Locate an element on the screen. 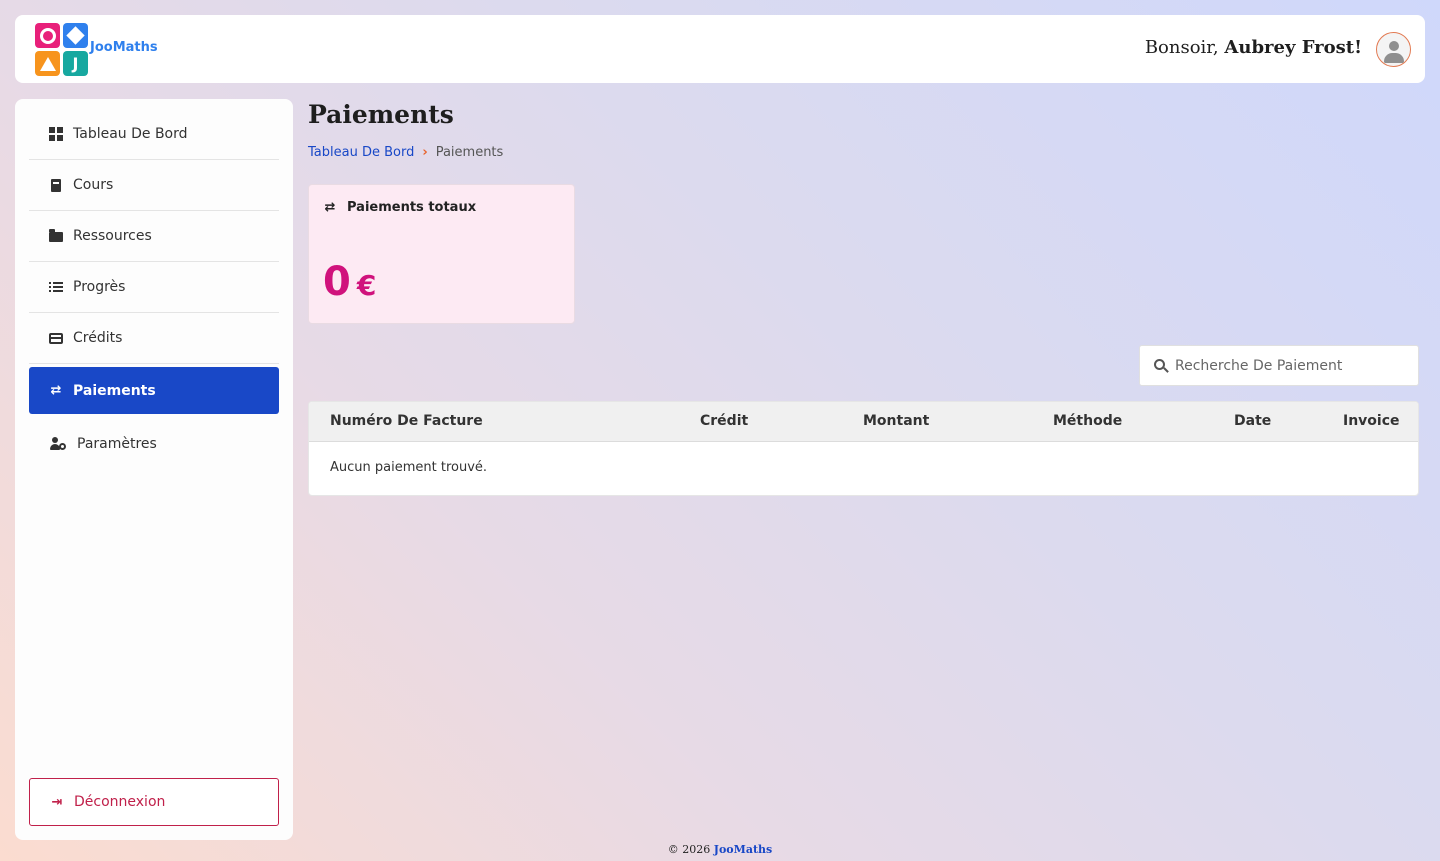 This screenshot has width=1440, height=861. breadcrumb-current: Paiements is located at coordinates (469, 152).